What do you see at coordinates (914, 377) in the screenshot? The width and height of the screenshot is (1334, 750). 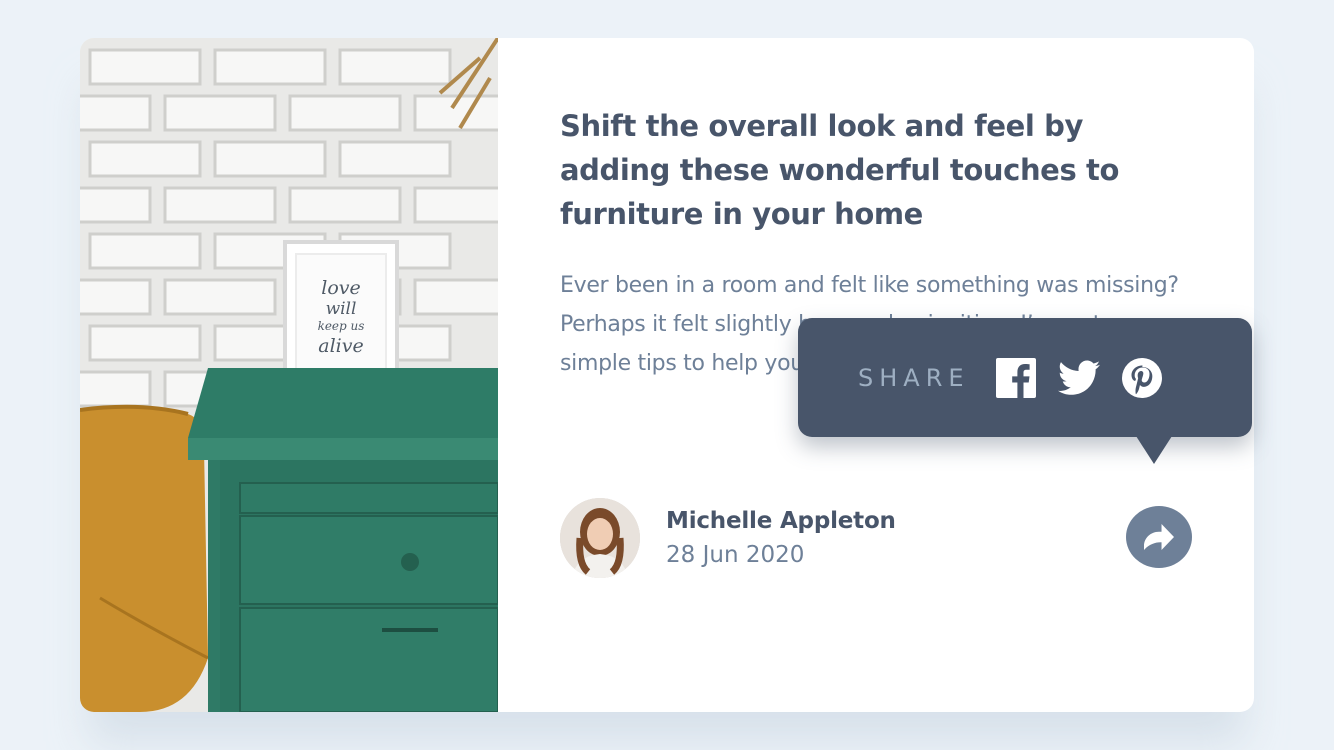 I see `share-label: SHARE` at bounding box center [914, 377].